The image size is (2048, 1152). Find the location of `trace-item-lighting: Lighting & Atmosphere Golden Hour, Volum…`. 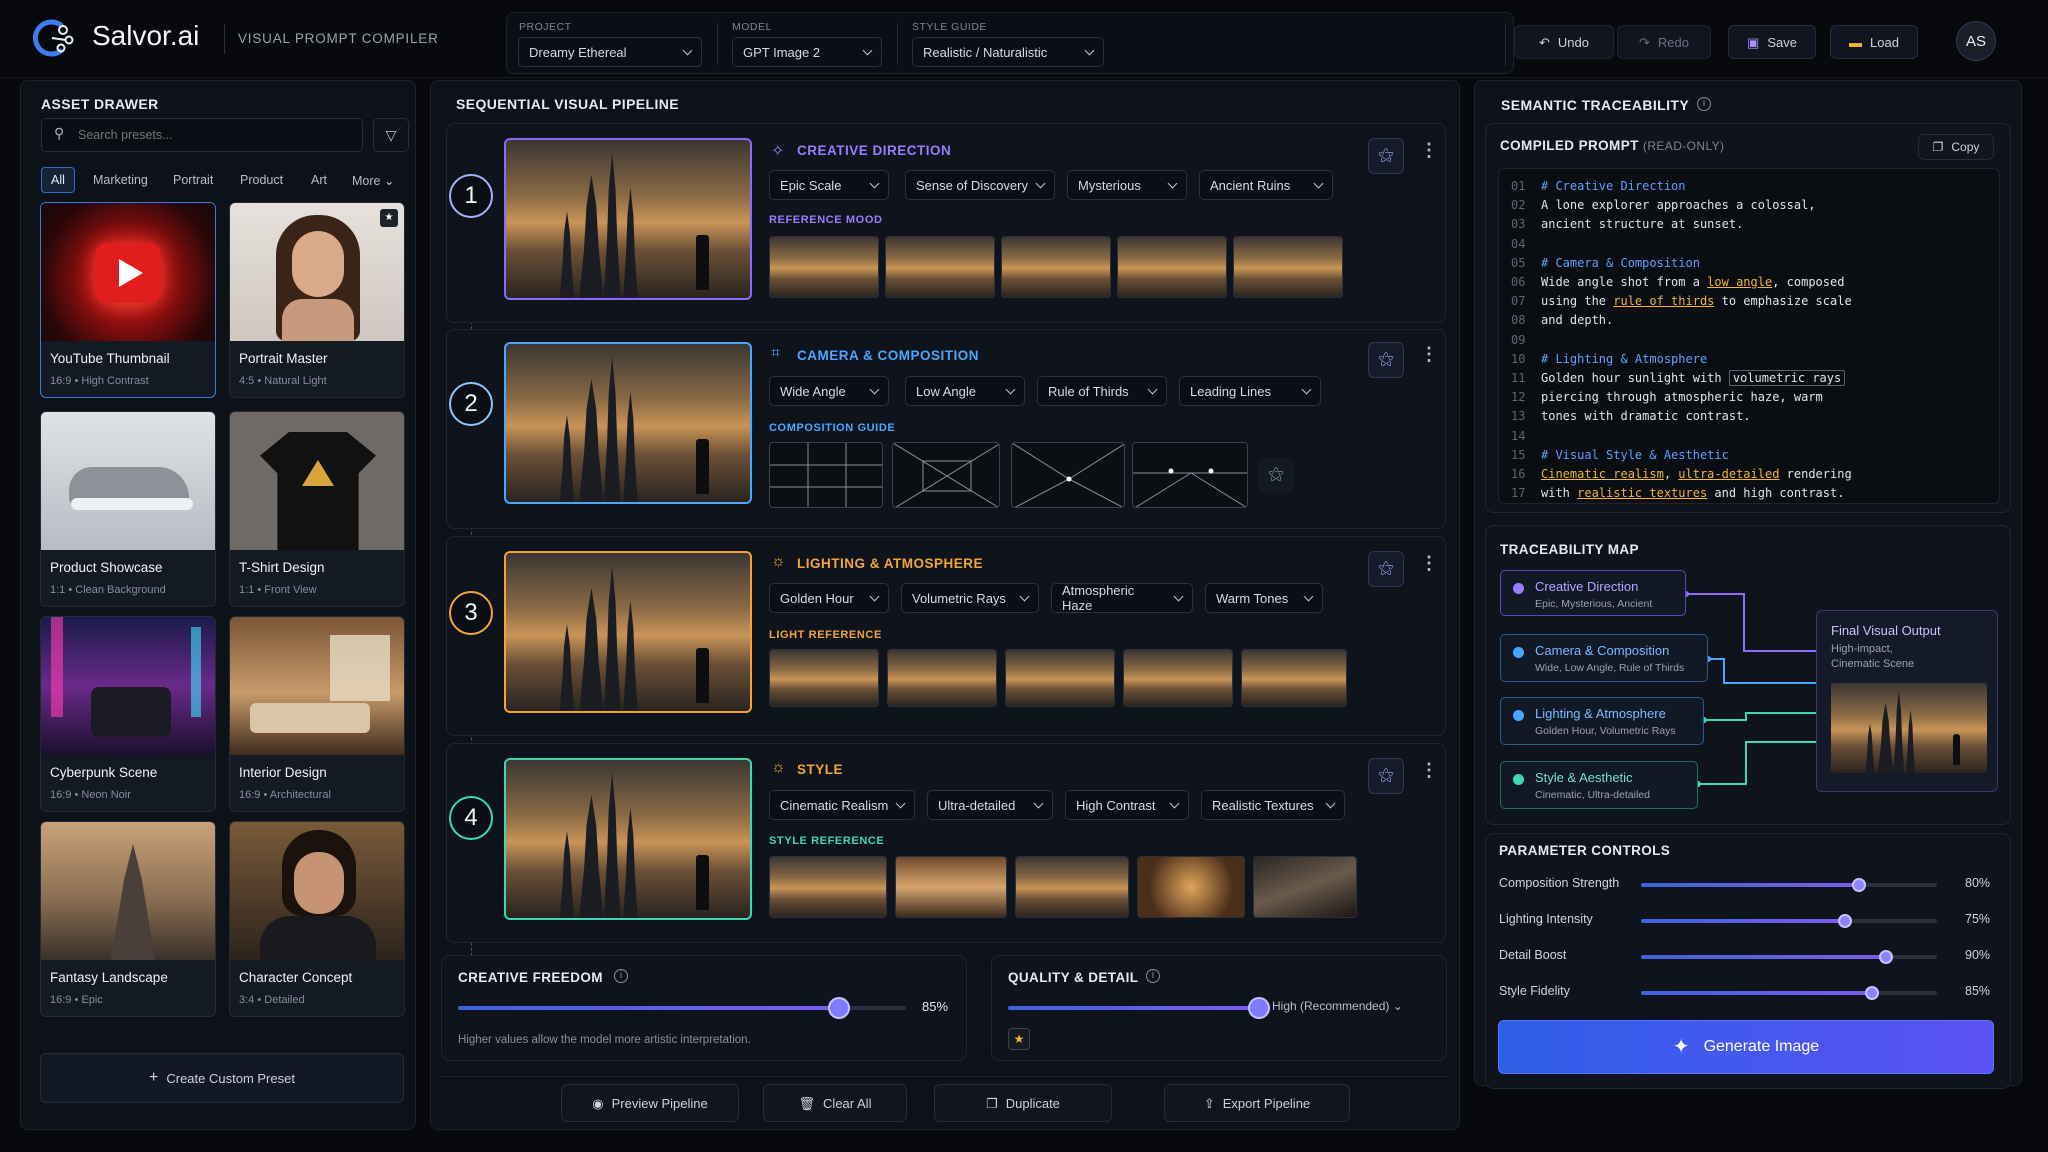

trace-item-lighting: Lighting & Atmosphere Golden Hour, Volum… is located at coordinates (1602, 721).